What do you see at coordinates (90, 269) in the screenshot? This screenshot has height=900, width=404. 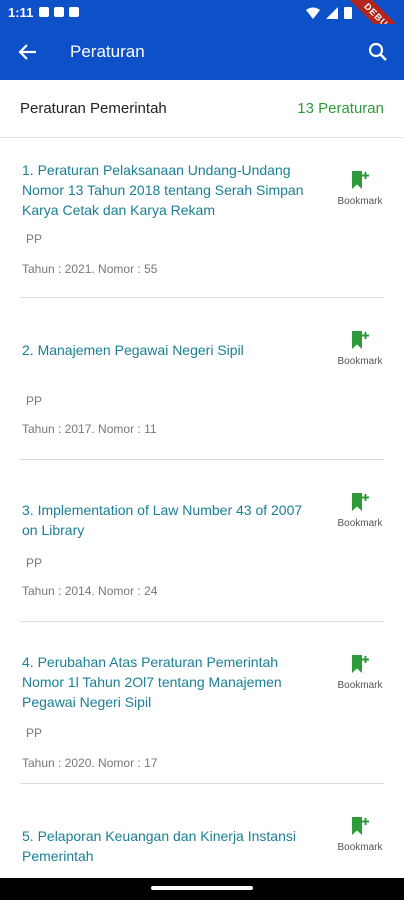 I see `item-meta: Tahun : 2021. Nomor : 55` at bounding box center [90, 269].